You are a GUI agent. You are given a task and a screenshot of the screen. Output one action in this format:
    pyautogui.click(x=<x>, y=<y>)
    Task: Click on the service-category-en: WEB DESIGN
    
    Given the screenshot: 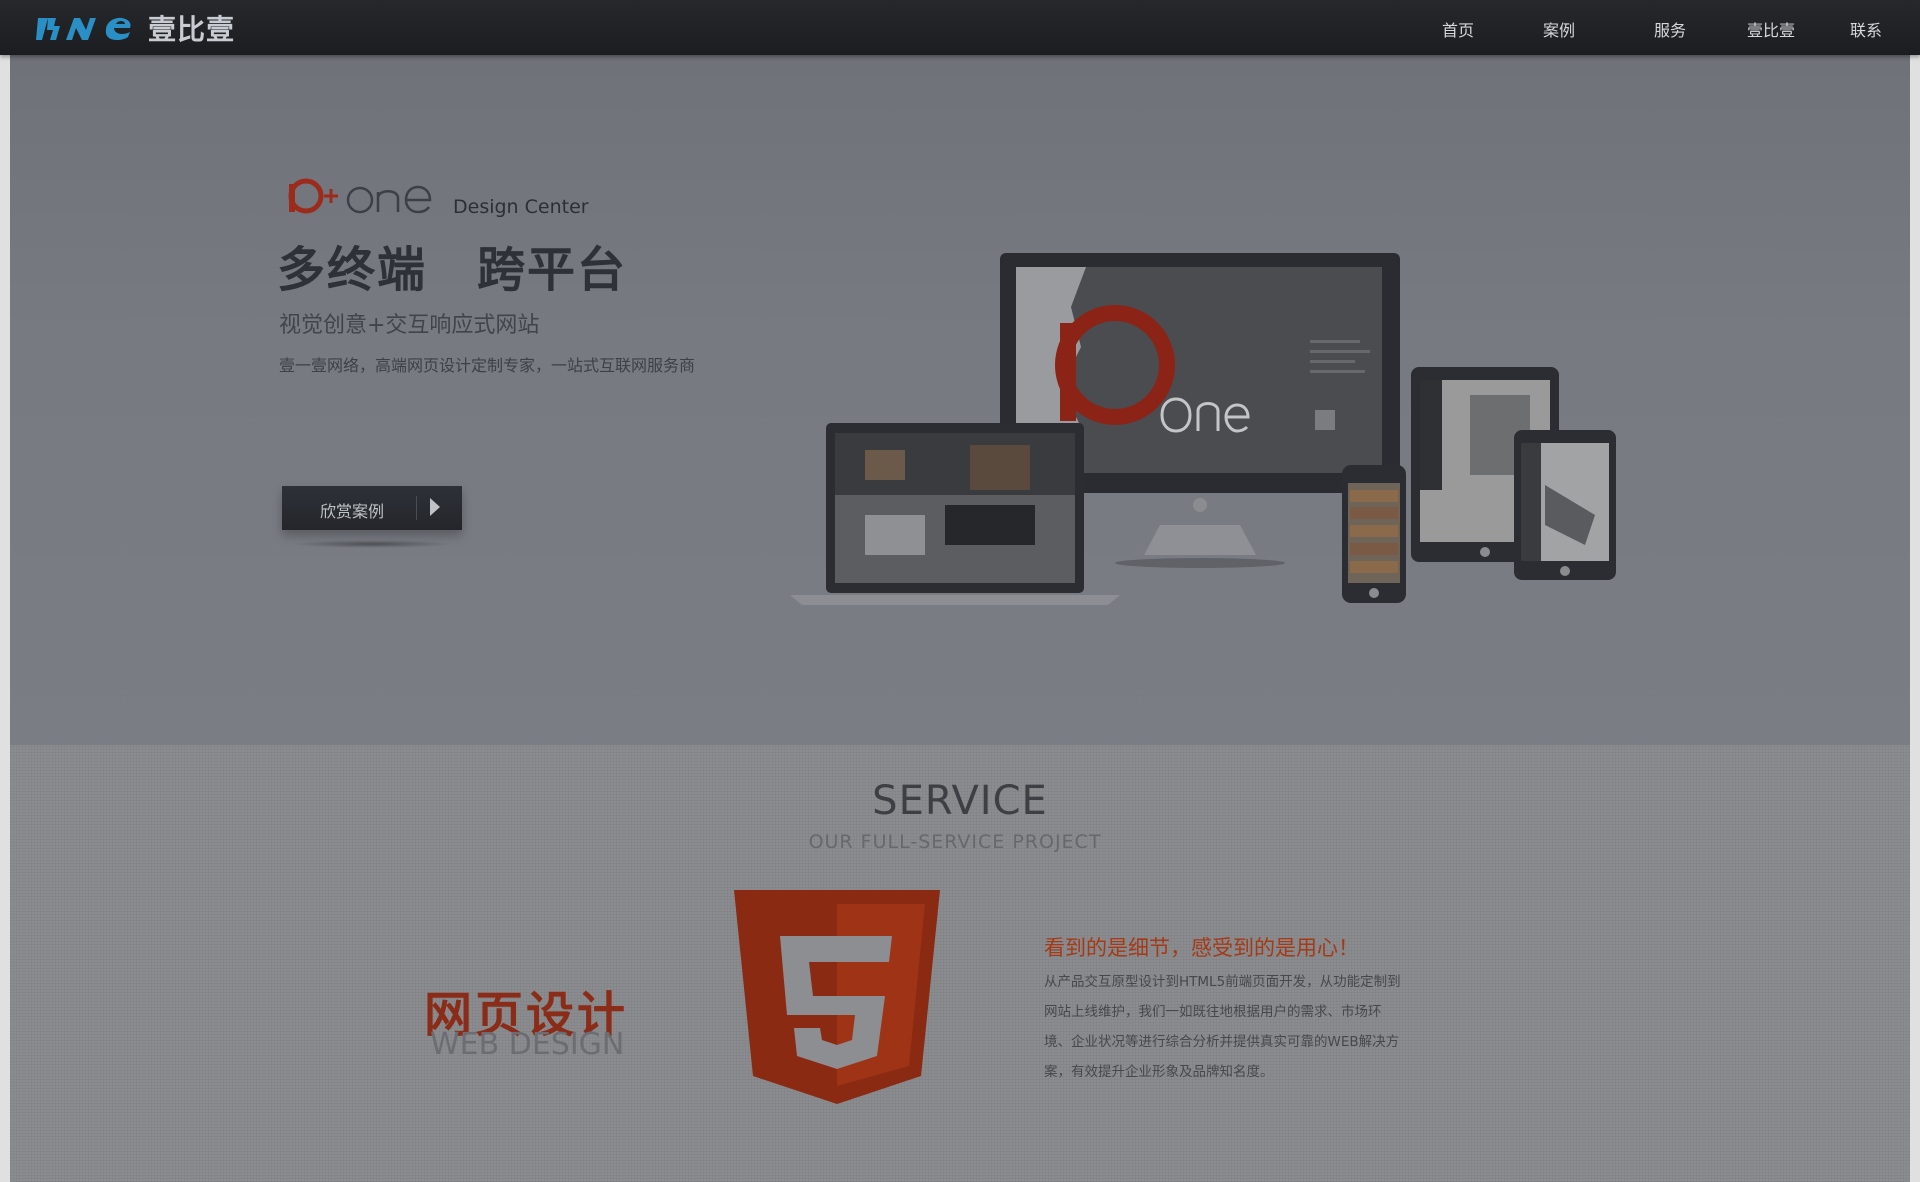 What is the action you would take?
    pyautogui.click(x=527, y=1044)
    